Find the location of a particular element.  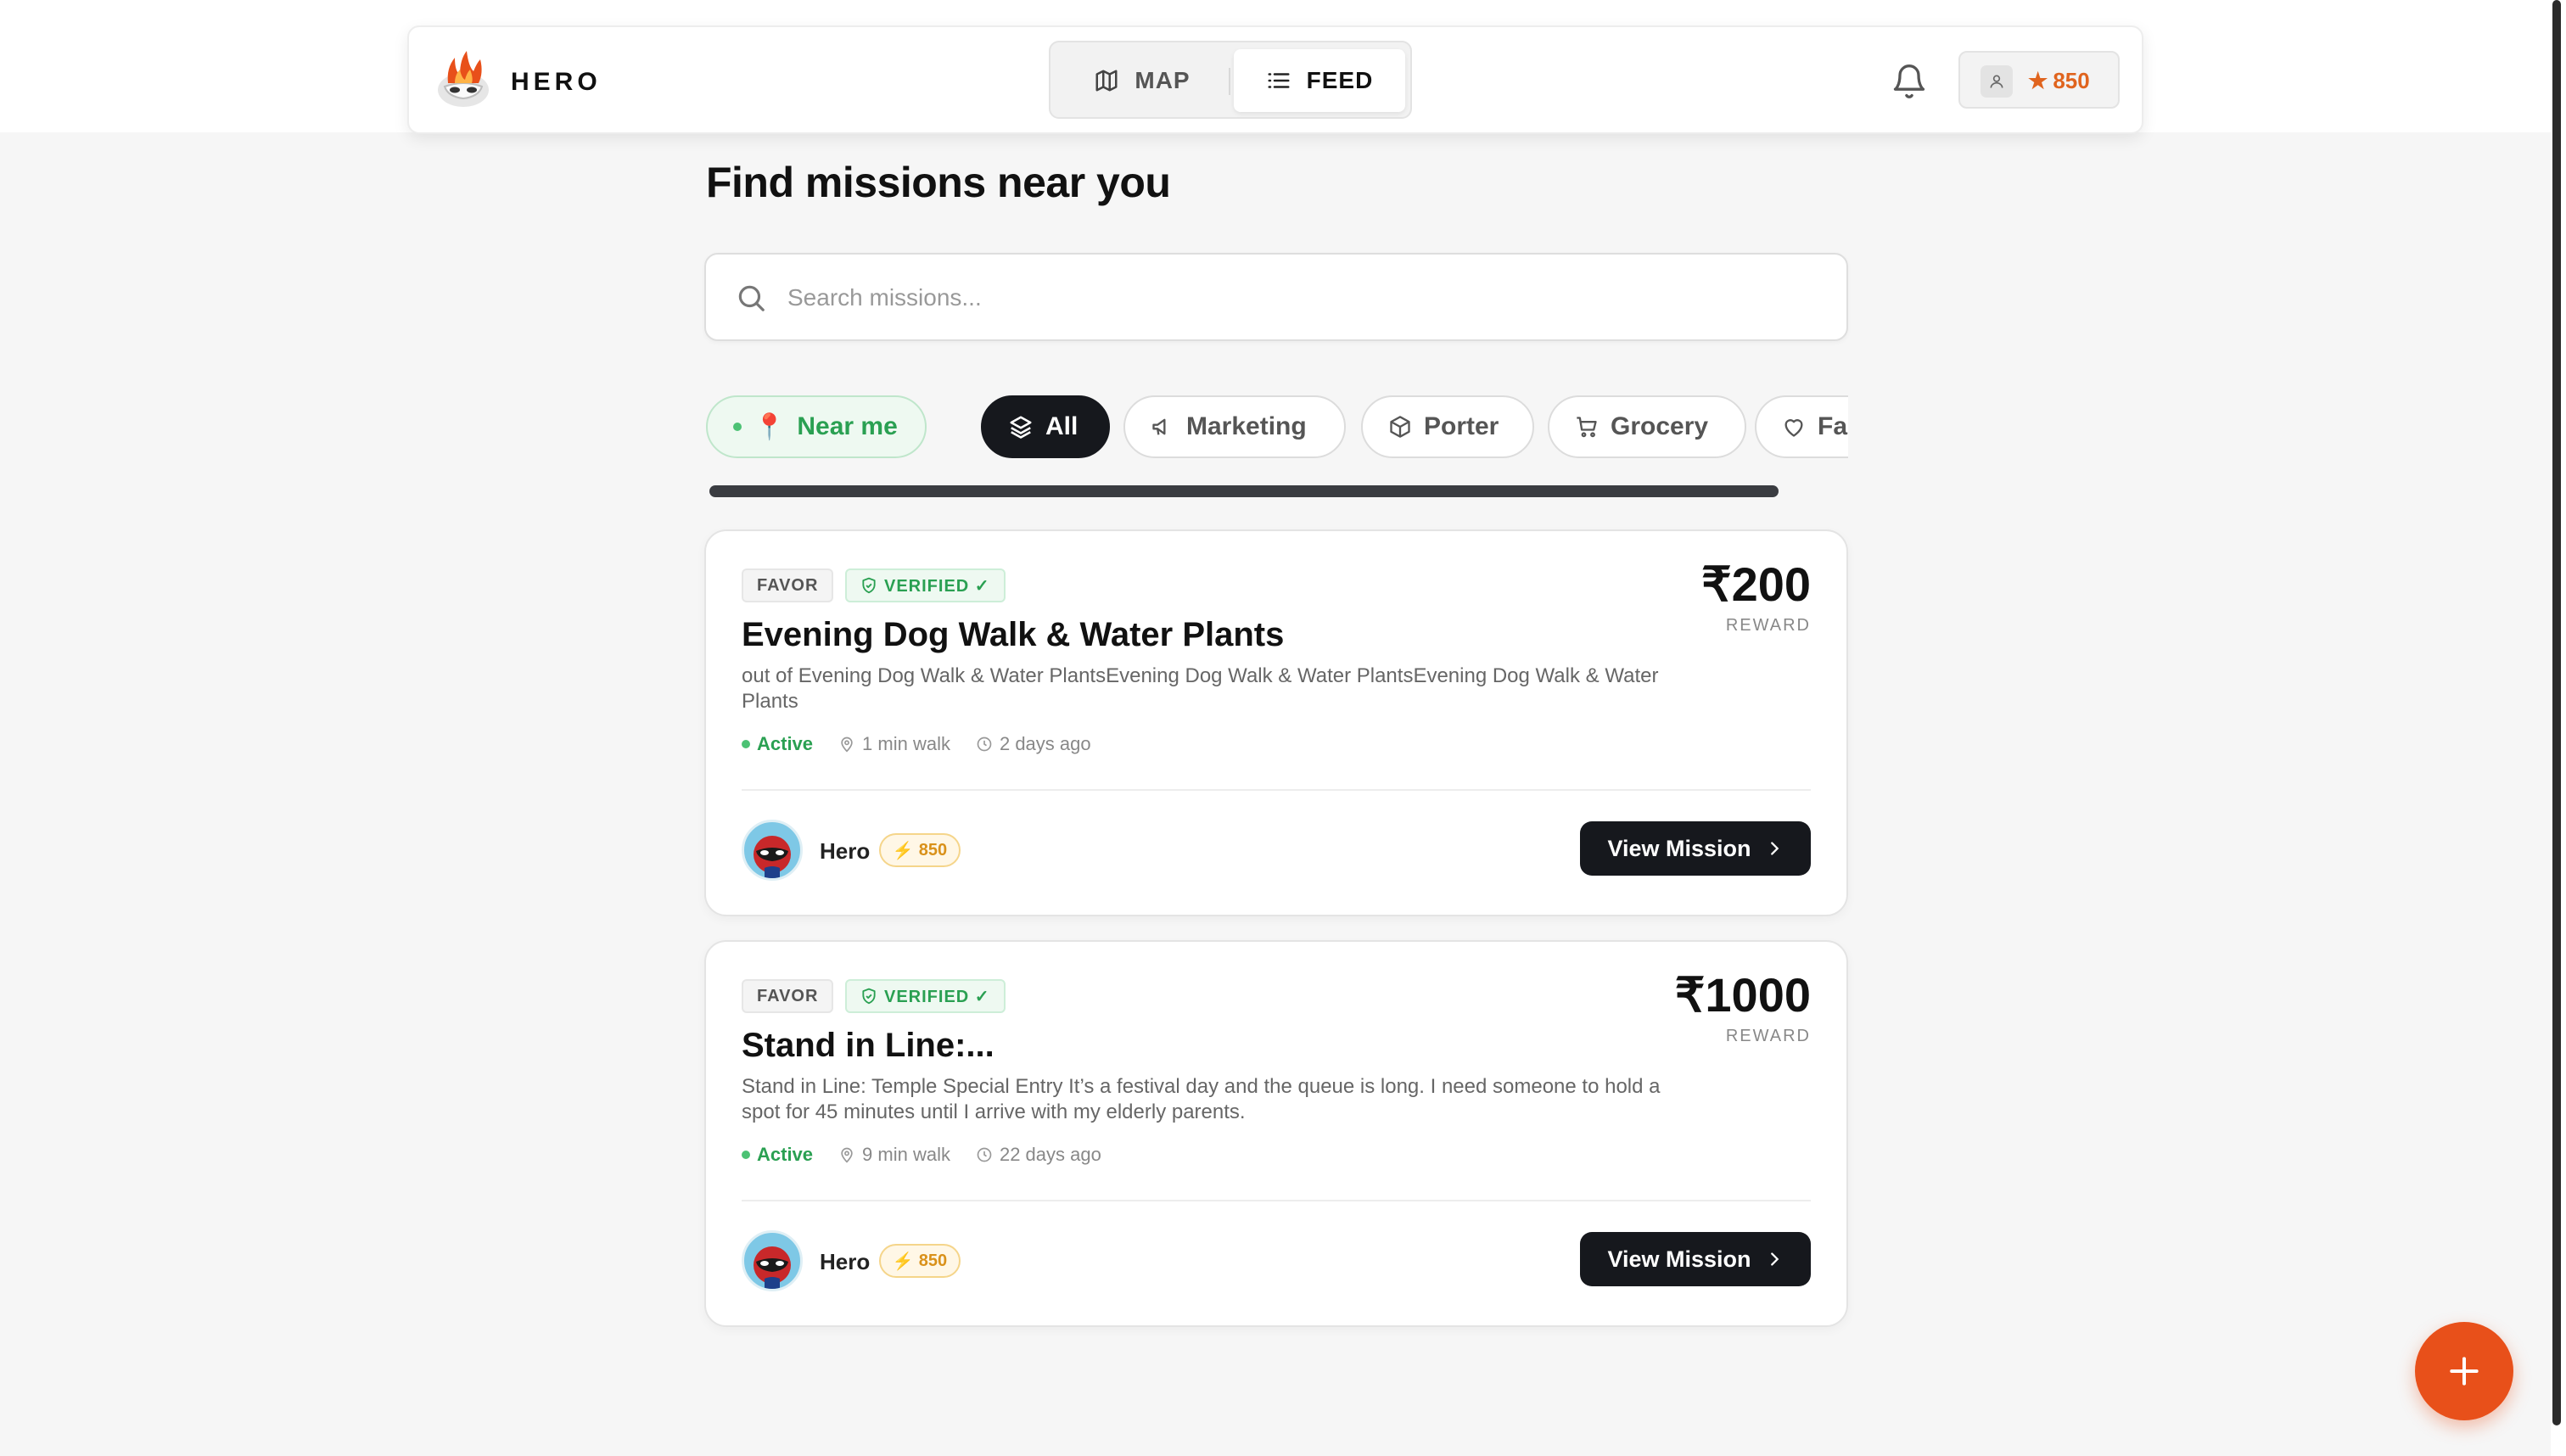

brand-name: HERO is located at coordinates (556, 82).